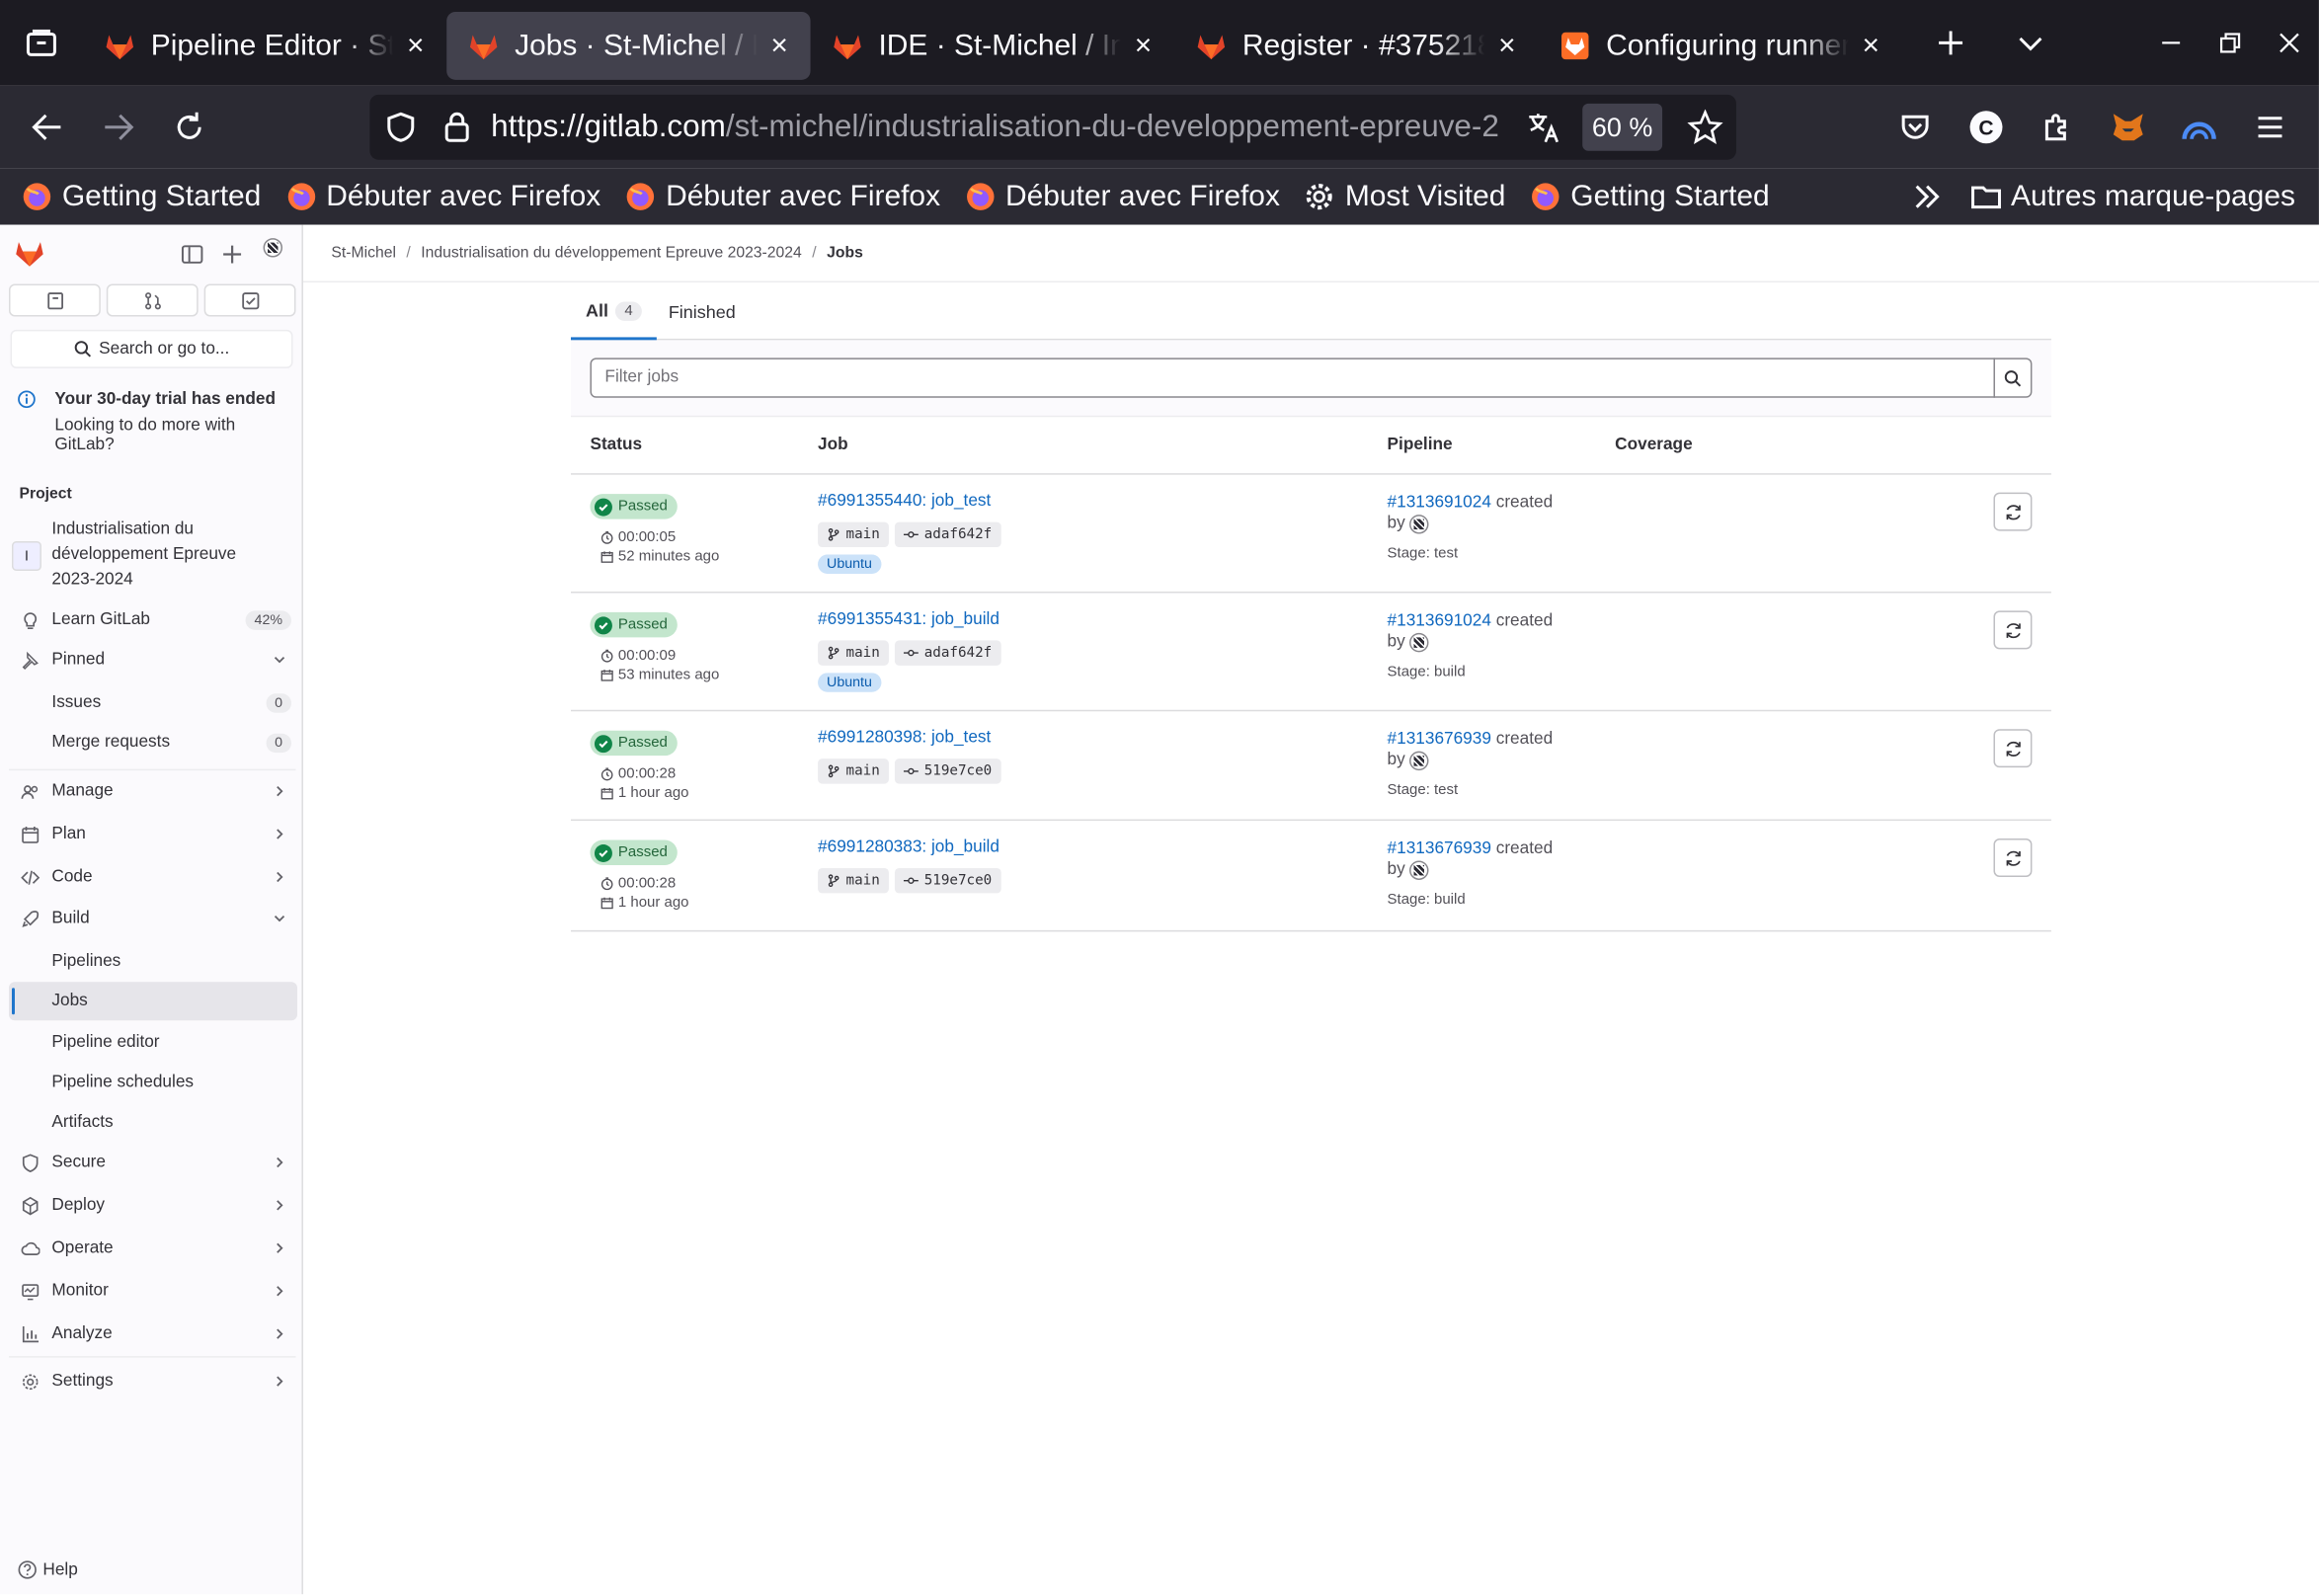 The width and height of the screenshot is (2319, 1596). I want to click on restore-button, so click(2230, 43).